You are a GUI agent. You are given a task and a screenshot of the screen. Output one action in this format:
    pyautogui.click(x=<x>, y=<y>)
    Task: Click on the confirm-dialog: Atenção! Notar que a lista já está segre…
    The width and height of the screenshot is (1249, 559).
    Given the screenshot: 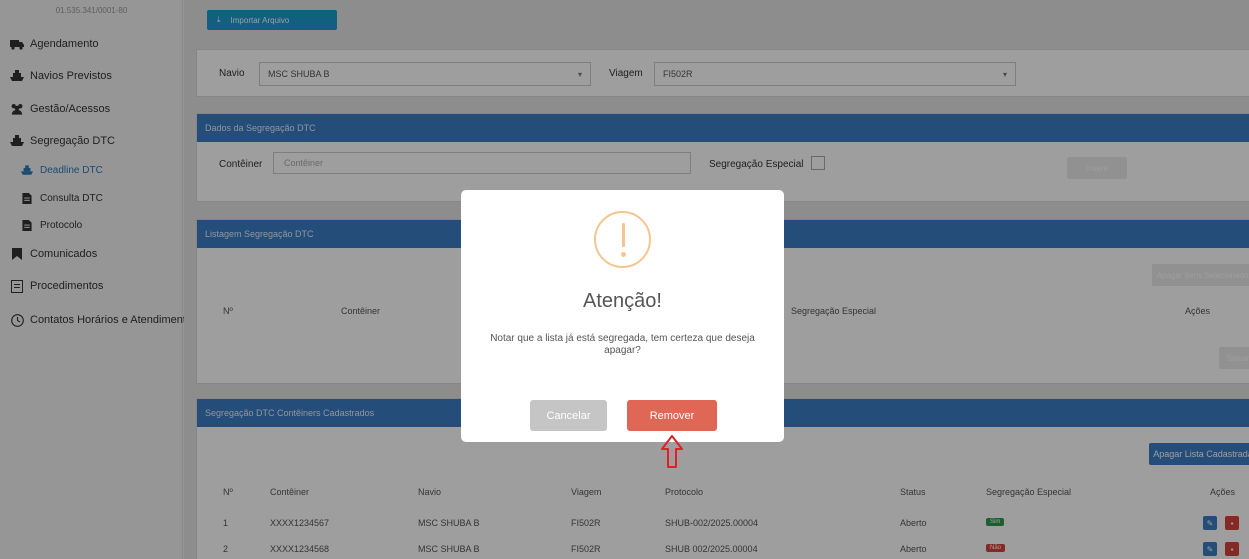 What is the action you would take?
    pyautogui.click(x=622, y=316)
    